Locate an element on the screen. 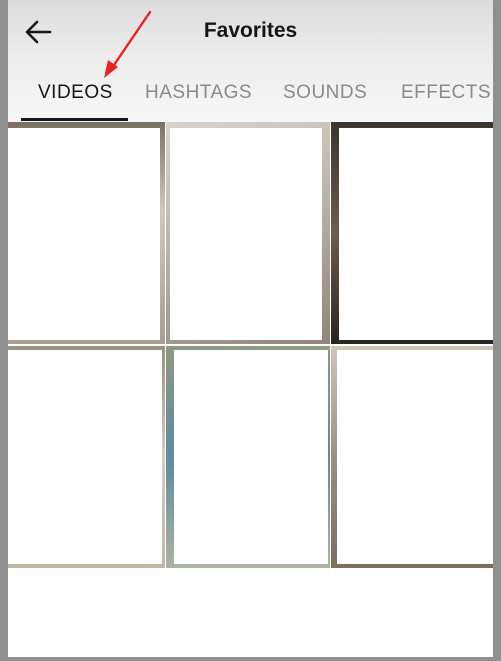 The width and height of the screenshot is (501, 661). tab-bar: VIDEOS HASHTAGS SOUNDS EFFECTS is located at coordinates (250, 102).